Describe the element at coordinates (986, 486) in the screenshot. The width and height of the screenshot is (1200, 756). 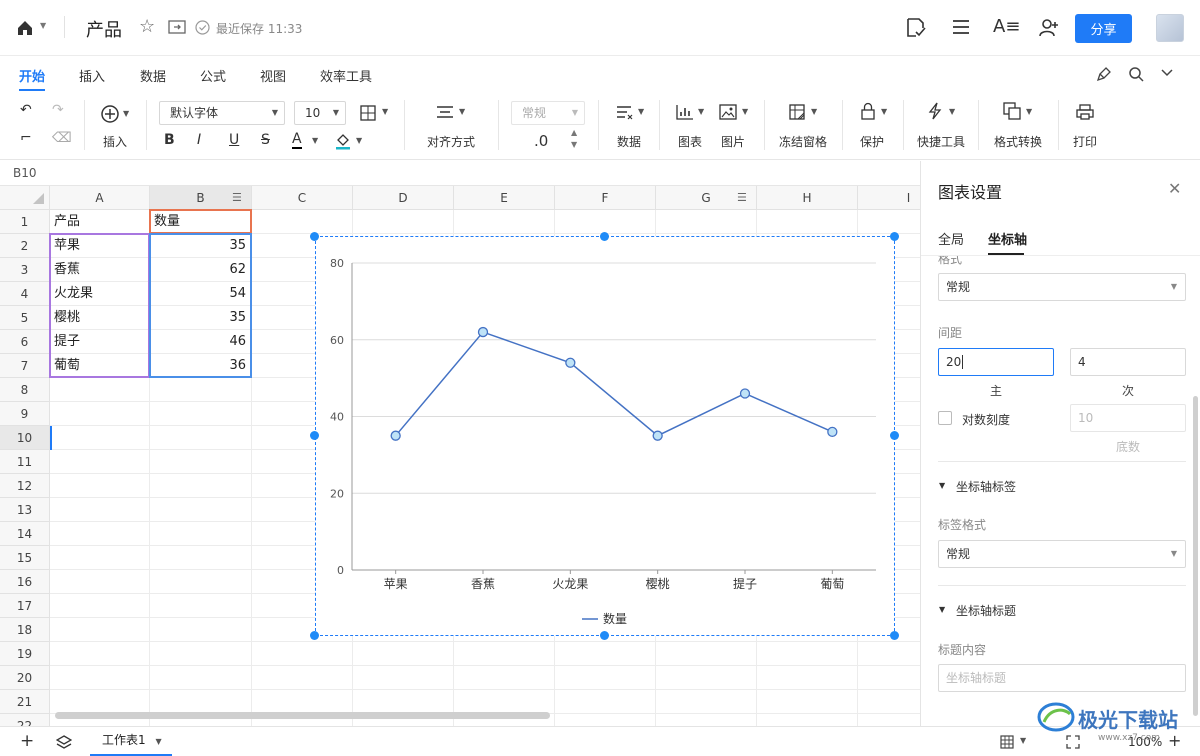
I see `axis-label-section: 坐标轴标签` at that location.